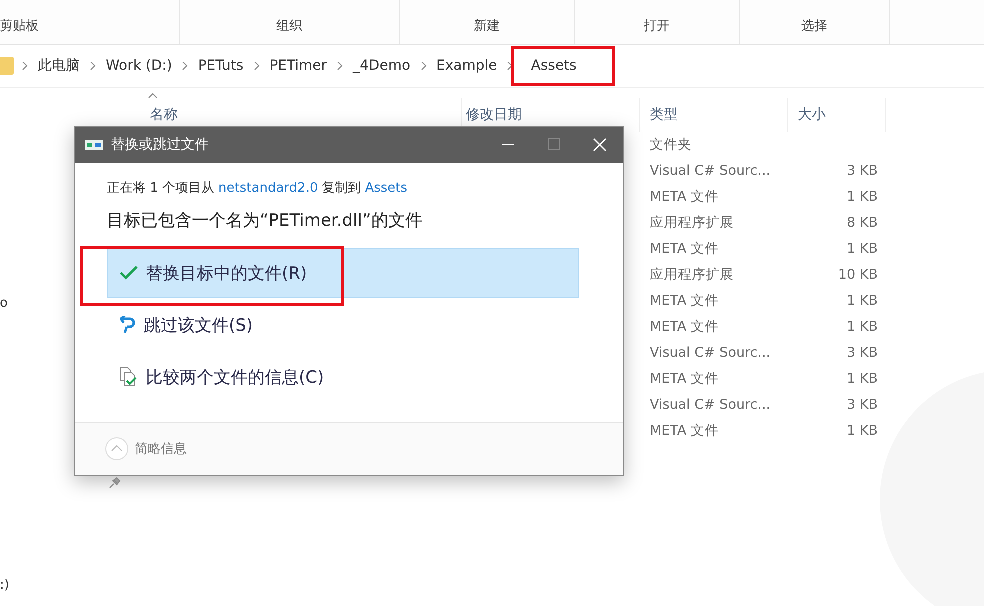  I want to click on dialog-app-icon, so click(94, 145).